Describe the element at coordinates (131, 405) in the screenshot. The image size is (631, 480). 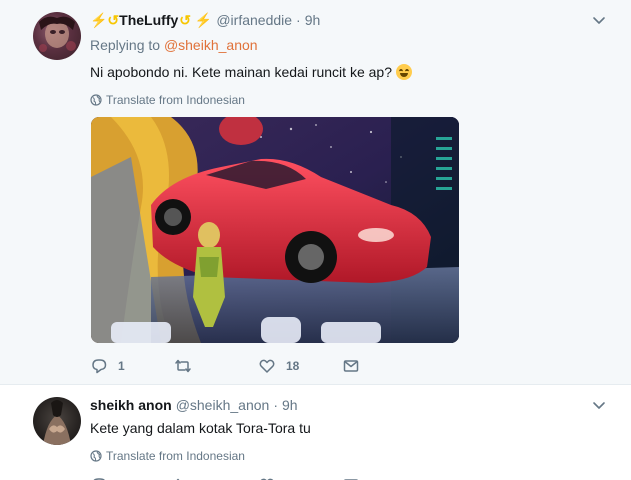
I see `display-name: sheikh anon` at that location.